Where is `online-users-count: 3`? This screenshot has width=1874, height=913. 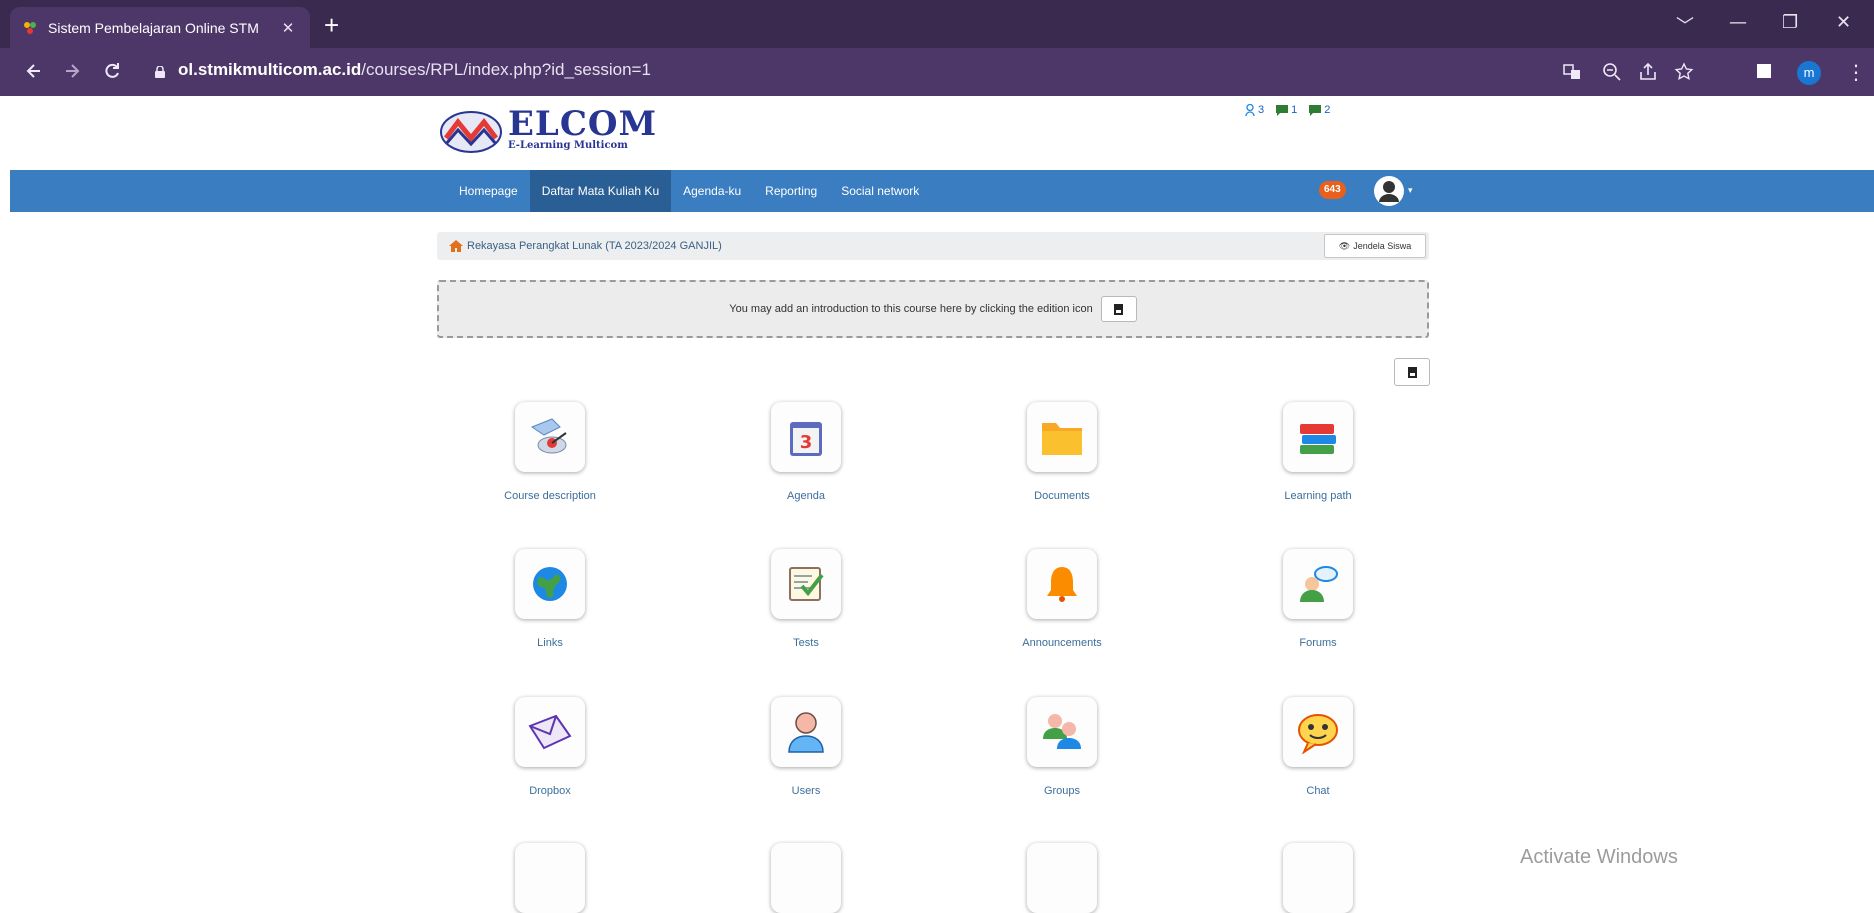
online-users-count: 3 is located at coordinates (1261, 110).